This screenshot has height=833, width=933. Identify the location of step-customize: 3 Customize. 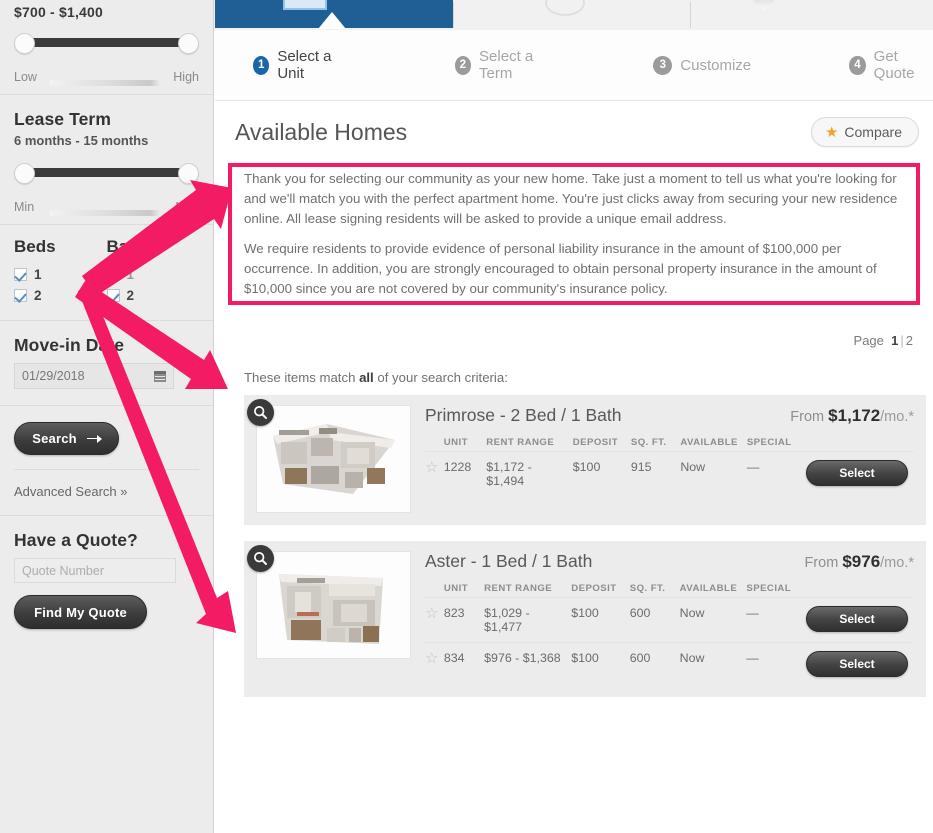
(702, 65).